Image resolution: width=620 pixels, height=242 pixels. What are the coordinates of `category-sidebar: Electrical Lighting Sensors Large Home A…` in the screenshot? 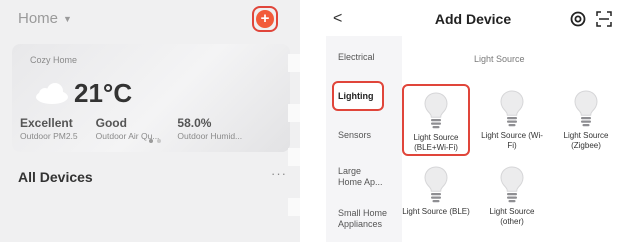 It's located at (364, 139).